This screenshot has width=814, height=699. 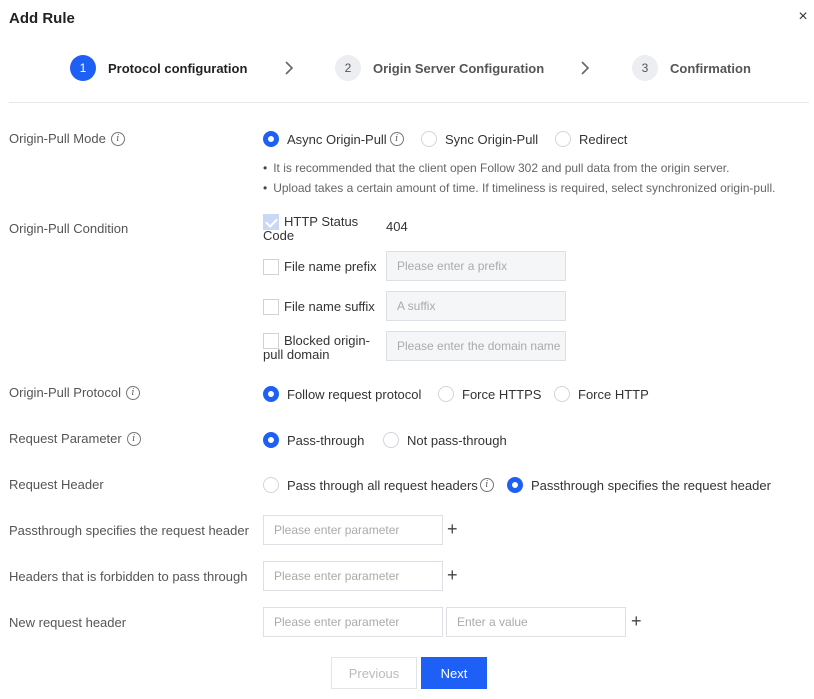 What do you see at coordinates (409, 102) in the screenshot?
I see `divider` at bounding box center [409, 102].